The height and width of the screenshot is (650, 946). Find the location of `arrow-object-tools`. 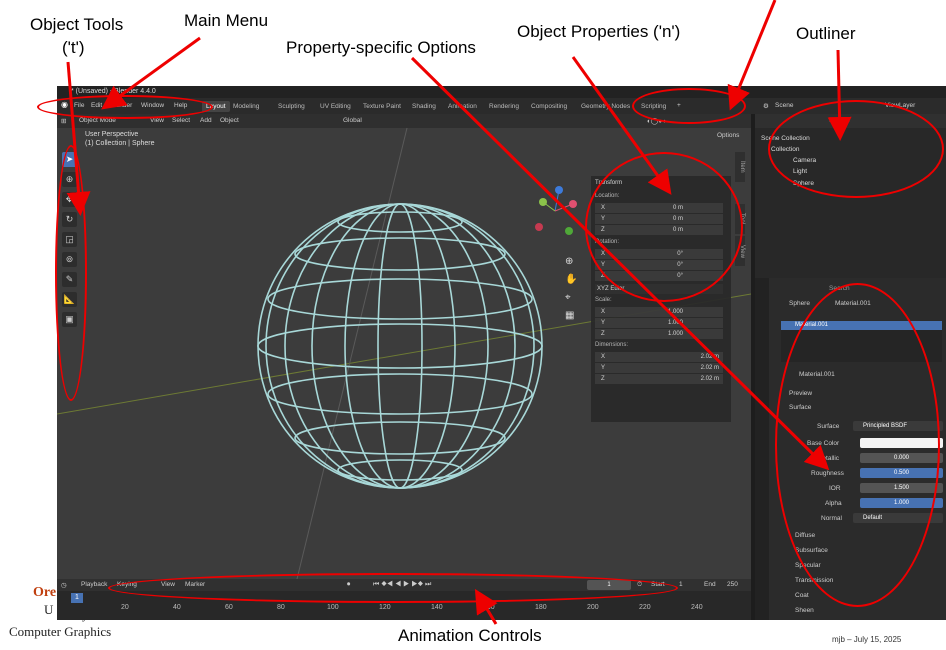

arrow-object-tools is located at coordinates (78, 138).